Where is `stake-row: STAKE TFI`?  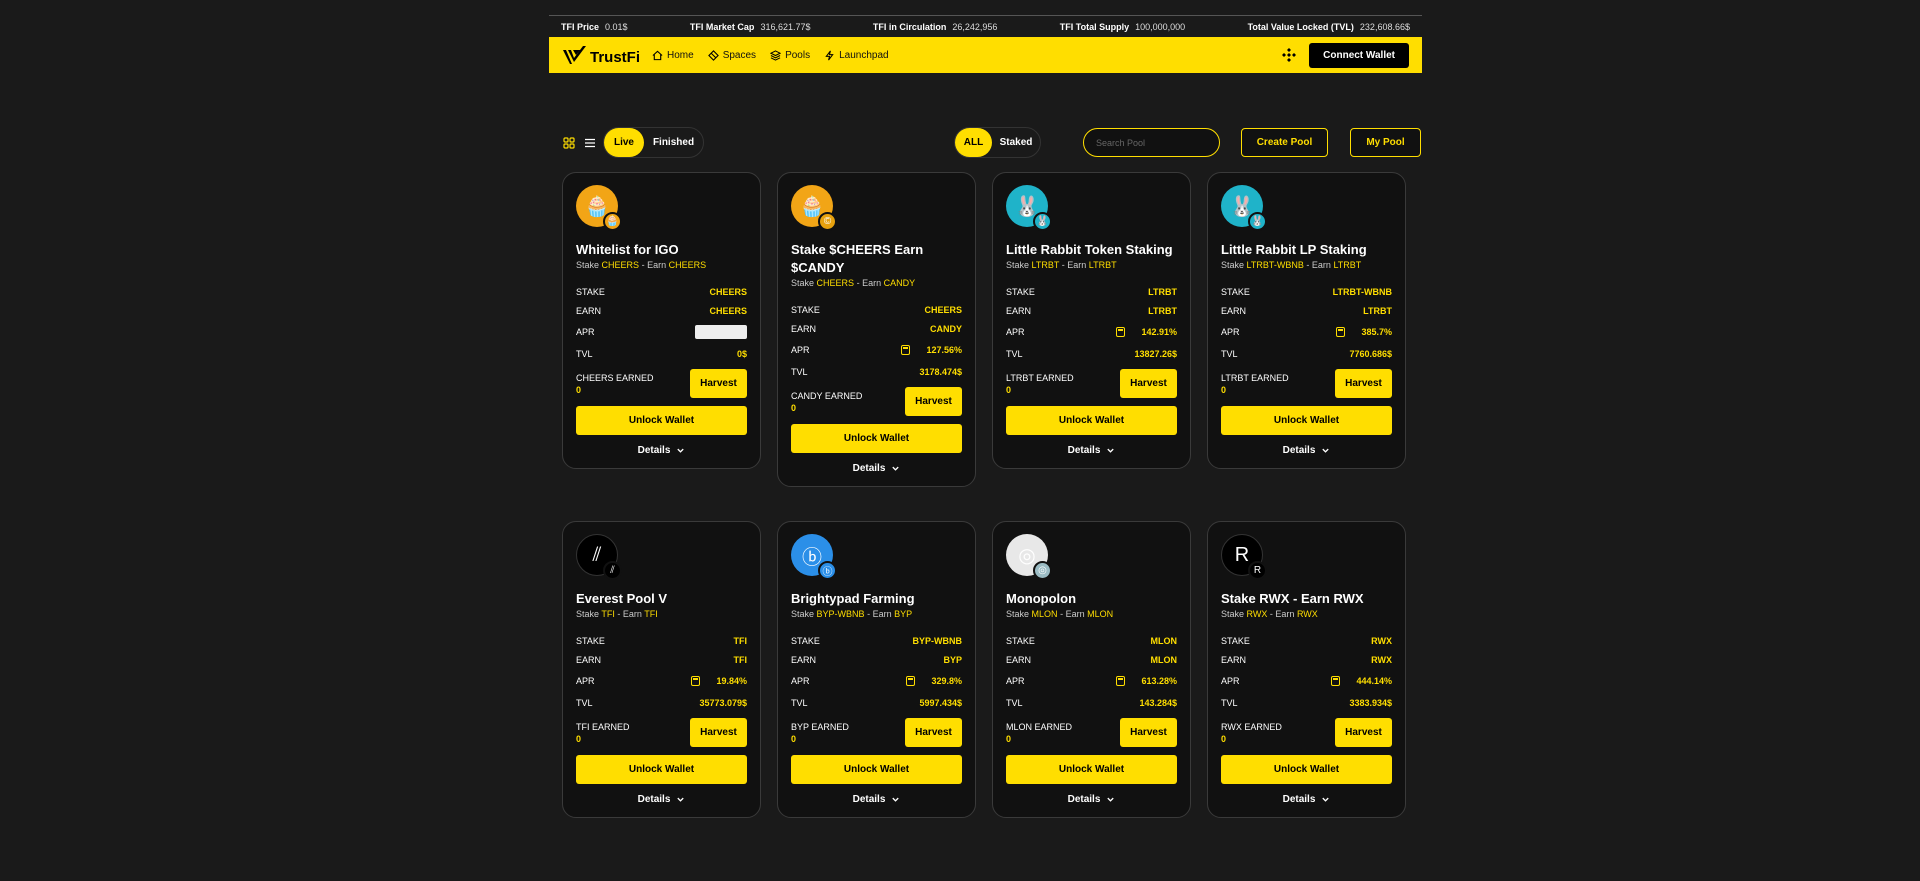
stake-row: STAKE TFI is located at coordinates (661, 640).